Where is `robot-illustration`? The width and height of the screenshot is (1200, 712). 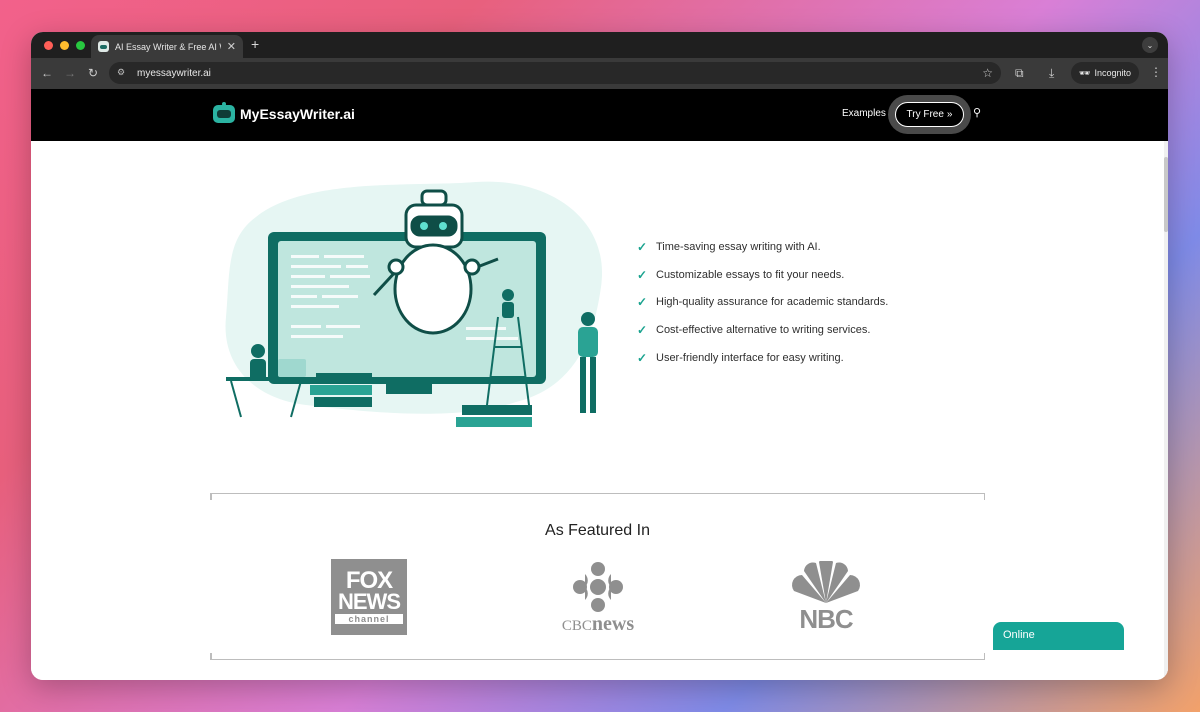
robot-illustration is located at coordinates (414, 304).